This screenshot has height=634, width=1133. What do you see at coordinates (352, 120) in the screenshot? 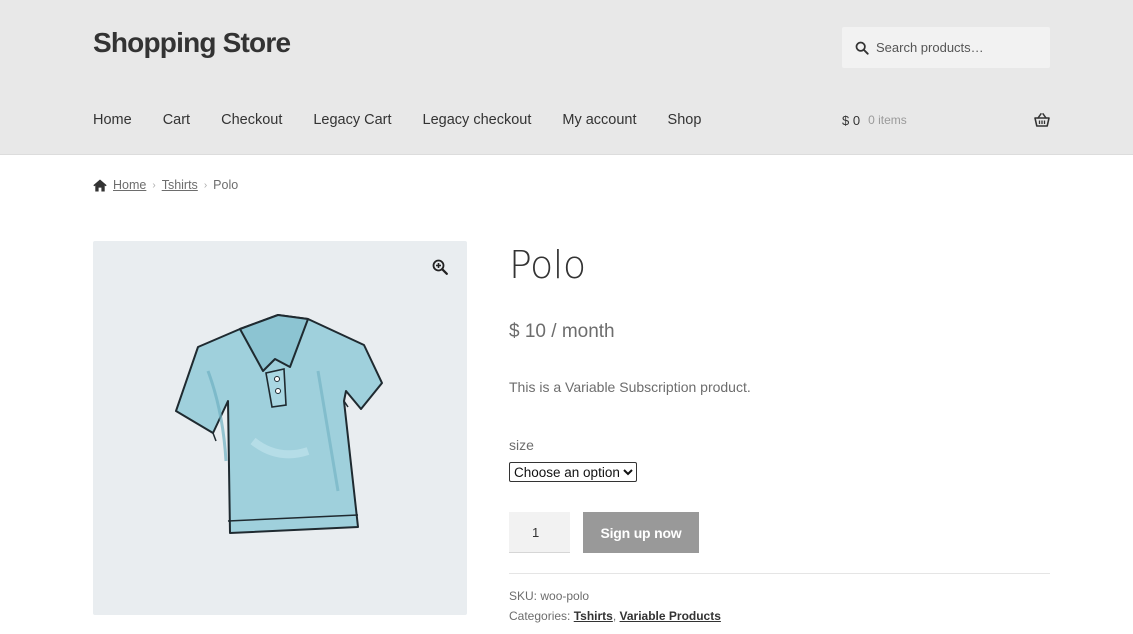
I see `nav-item-legacy-cart: Legacy Cart` at bounding box center [352, 120].